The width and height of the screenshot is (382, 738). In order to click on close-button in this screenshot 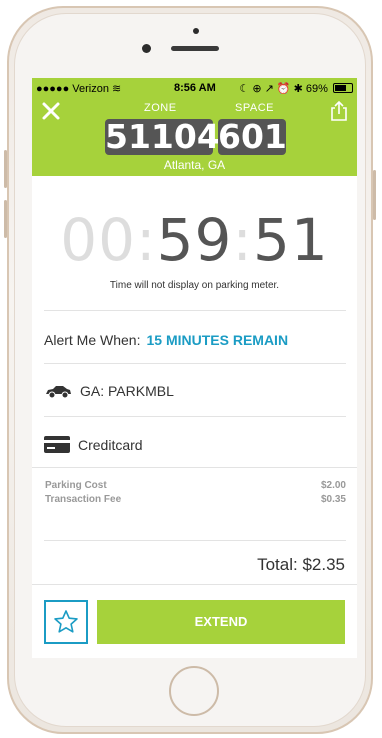, I will do `click(51, 111)`.